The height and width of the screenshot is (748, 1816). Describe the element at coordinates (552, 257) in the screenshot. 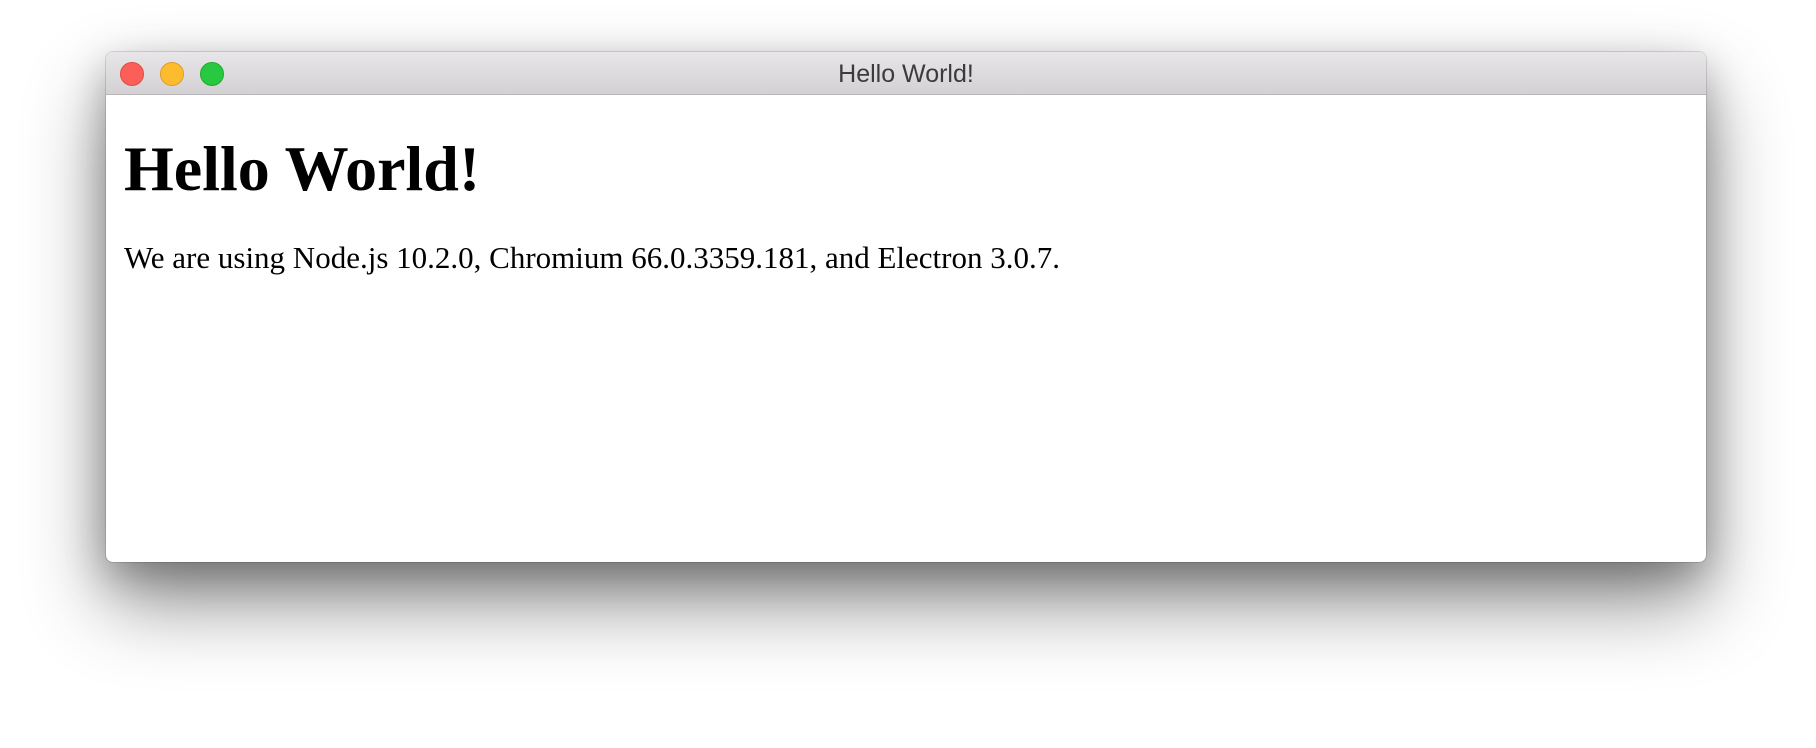

I see `chromium-prefix: , Chromium` at that location.